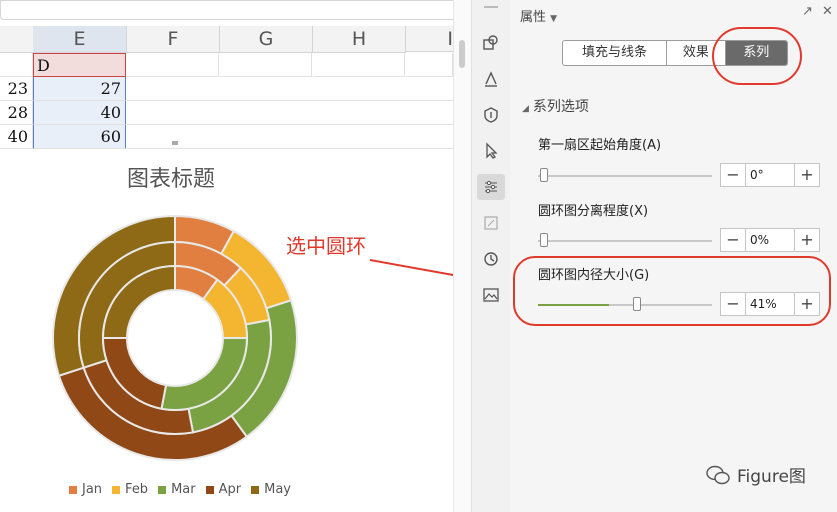  What do you see at coordinates (462, 256) in the screenshot?
I see `vertical-scrollbar` at bounding box center [462, 256].